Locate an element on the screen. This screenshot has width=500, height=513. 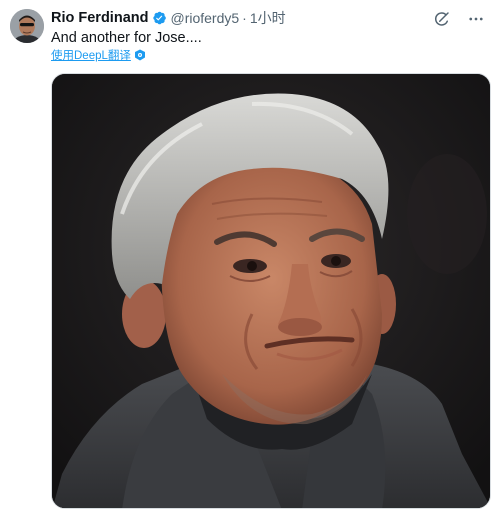
verified-badge-icon is located at coordinates (159, 18).